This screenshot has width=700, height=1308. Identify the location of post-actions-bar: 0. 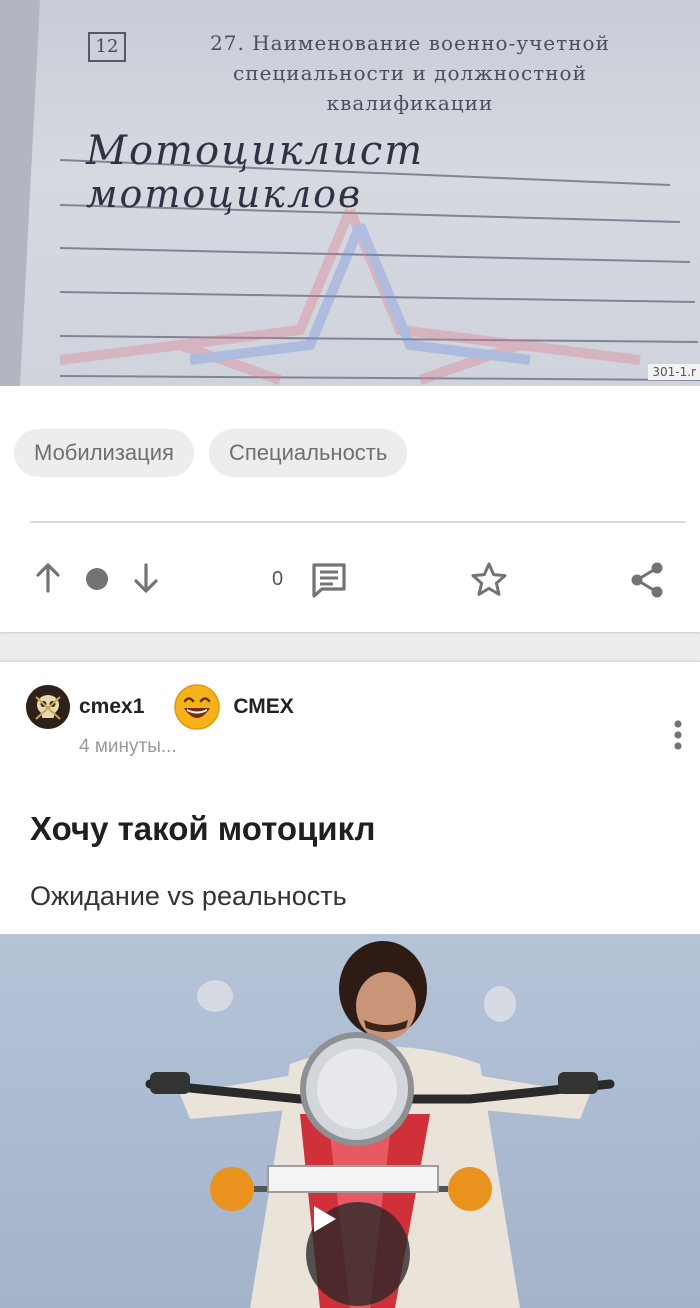
(350, 579).